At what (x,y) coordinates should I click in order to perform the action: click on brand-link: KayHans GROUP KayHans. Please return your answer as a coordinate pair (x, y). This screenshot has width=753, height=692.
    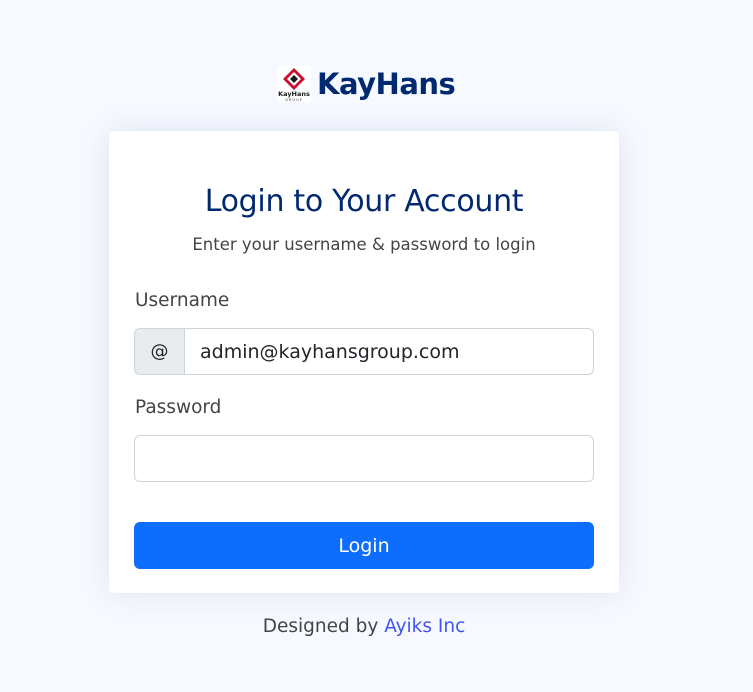
    Looking at the image, I should click on (366, 84).